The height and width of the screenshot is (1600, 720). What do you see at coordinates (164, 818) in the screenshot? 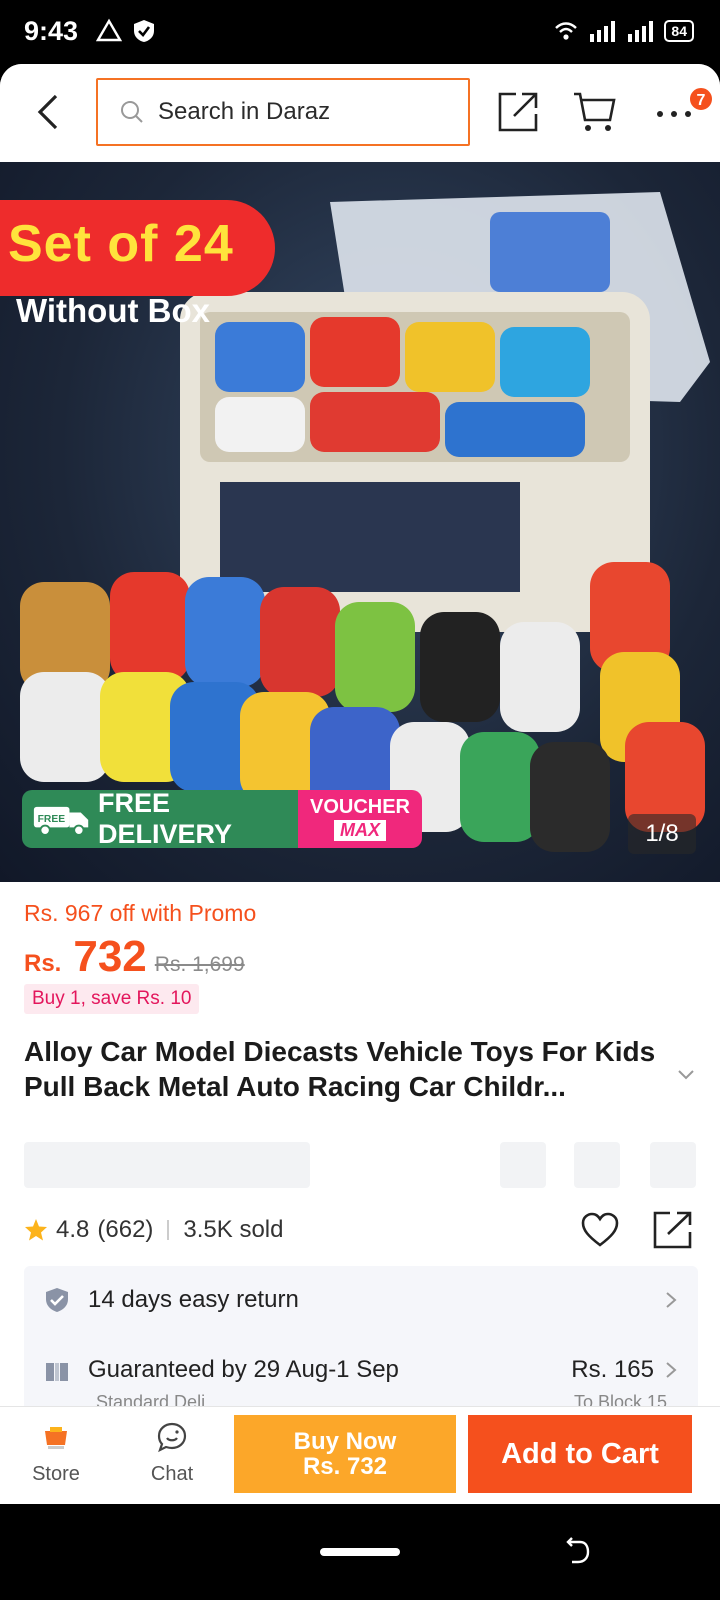
I see `free-delivery-text: FREE DELIVERY` at bounding box center [164, 818].